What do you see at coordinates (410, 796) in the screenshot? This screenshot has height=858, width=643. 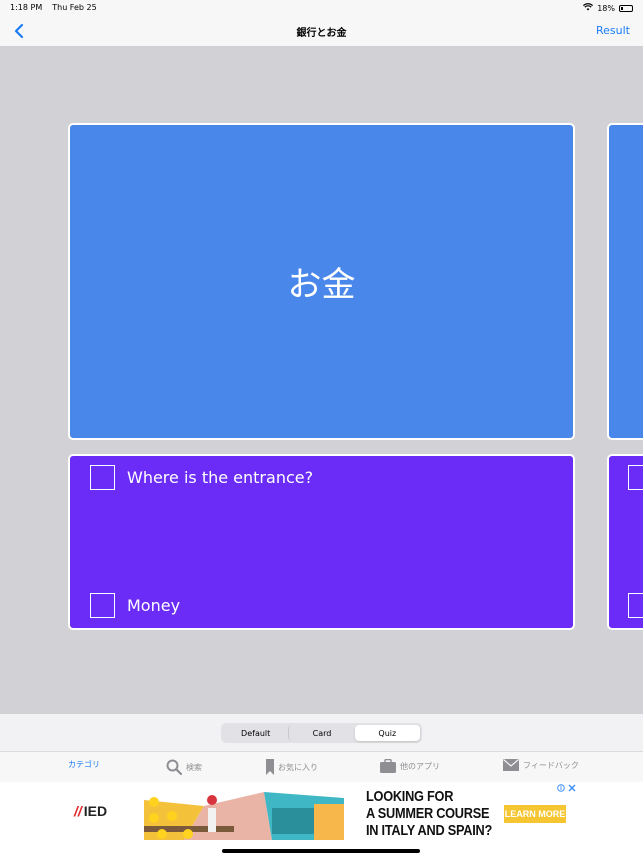 I see `ad-headline-line: LOOKING FOR` at bounding box center [410, 796].